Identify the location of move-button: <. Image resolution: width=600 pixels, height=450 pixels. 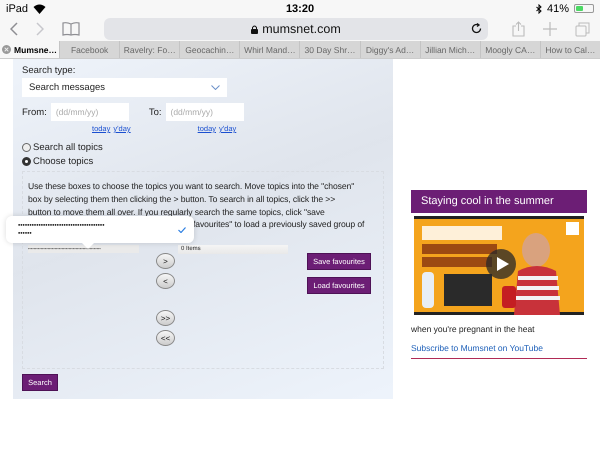
(165, 281).